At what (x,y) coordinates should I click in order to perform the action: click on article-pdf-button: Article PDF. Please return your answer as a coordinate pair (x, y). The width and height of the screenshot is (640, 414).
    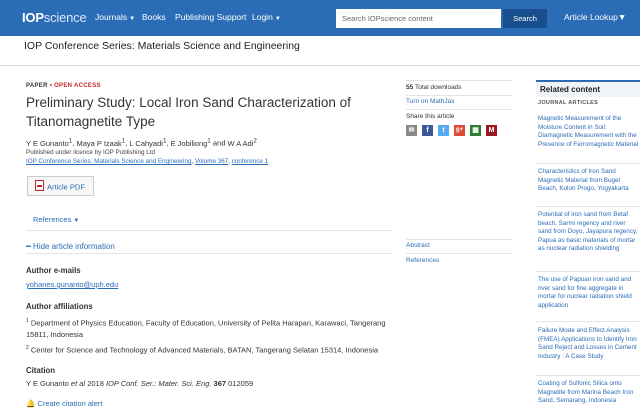
    Looking at the image, I should click on (60, 186).